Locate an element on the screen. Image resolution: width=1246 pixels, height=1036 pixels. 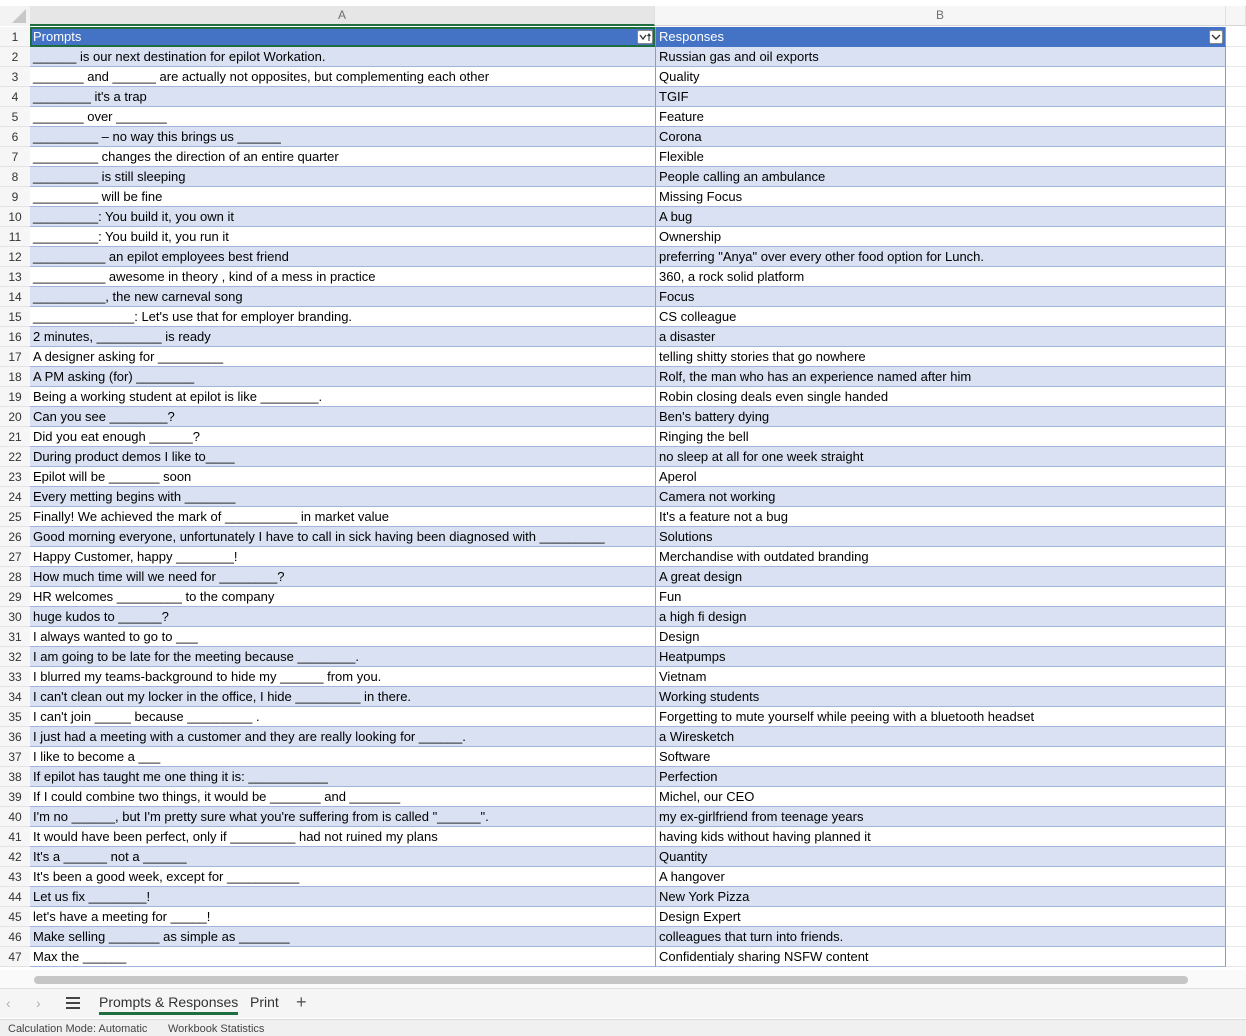
response-cell: Michel, our CEO is located at coordinates (940, 797).